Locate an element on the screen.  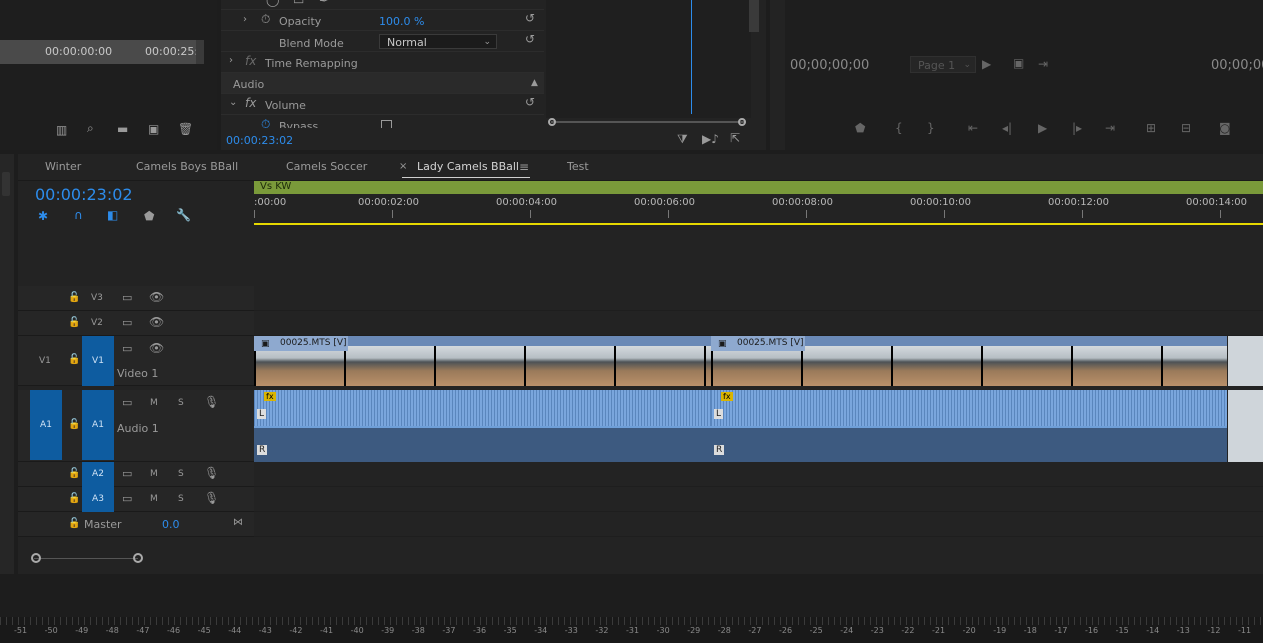
new-bin-icon: ▬ is located at coordinates (122, 129).